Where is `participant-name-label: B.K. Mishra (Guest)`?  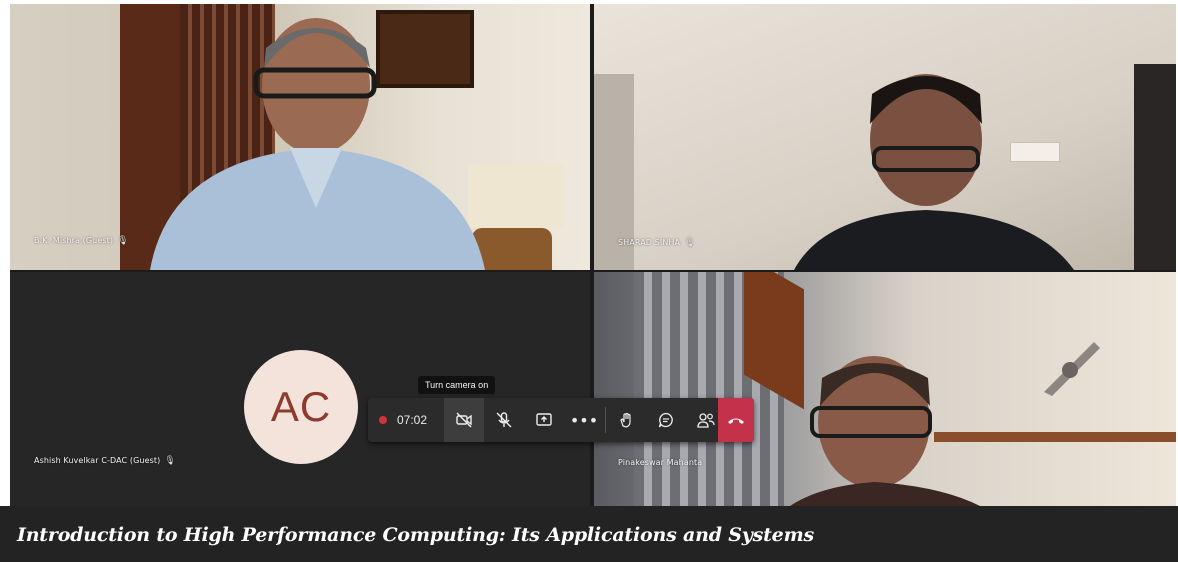
participant-name-label: B.K. Mishra (Guest) is located at coordinates (74, 240).